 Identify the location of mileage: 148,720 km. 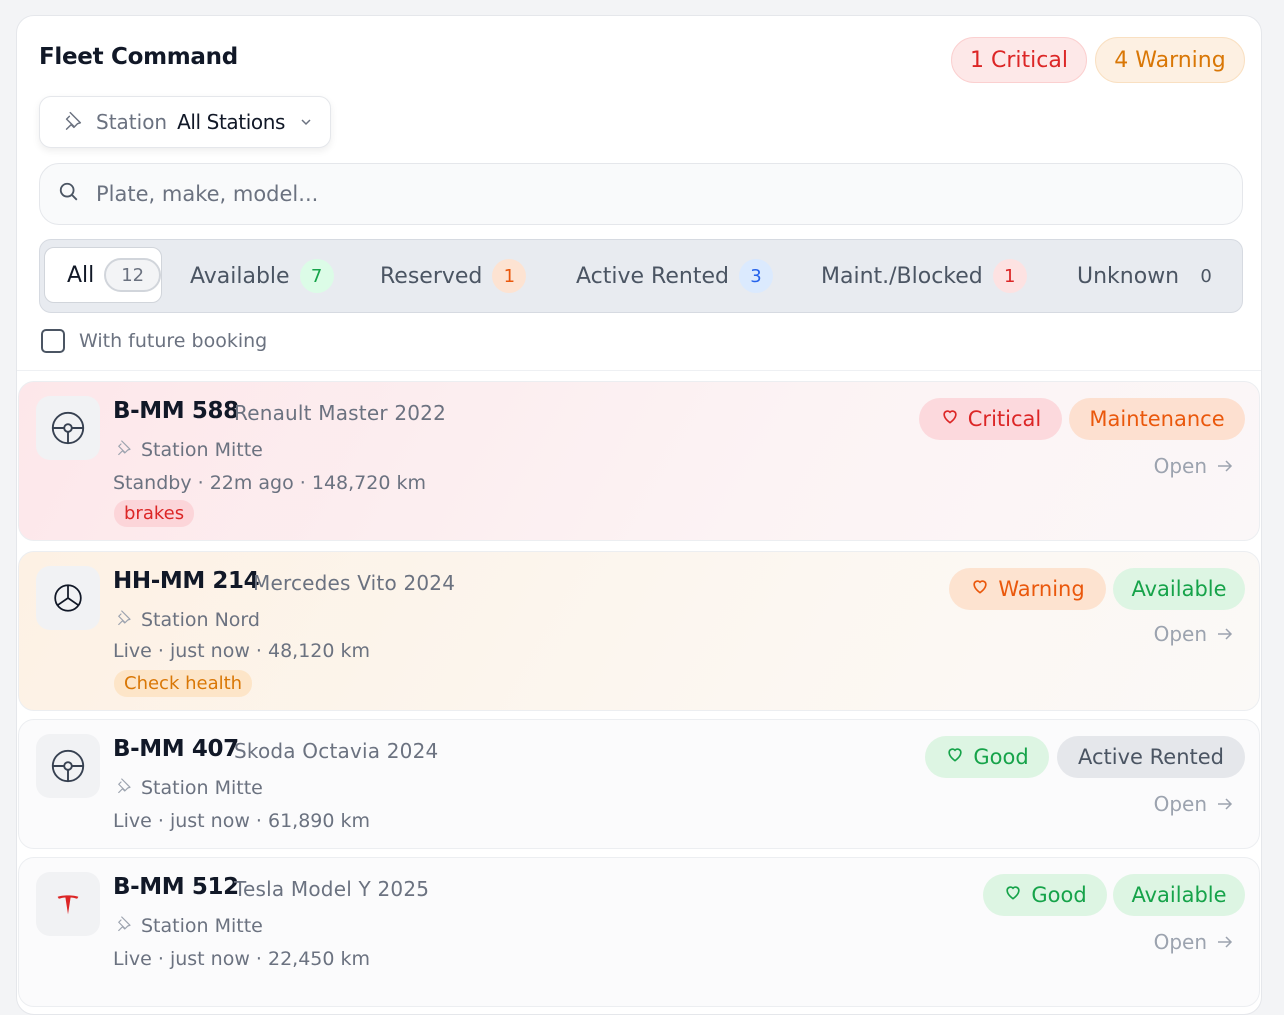
(368, 483).